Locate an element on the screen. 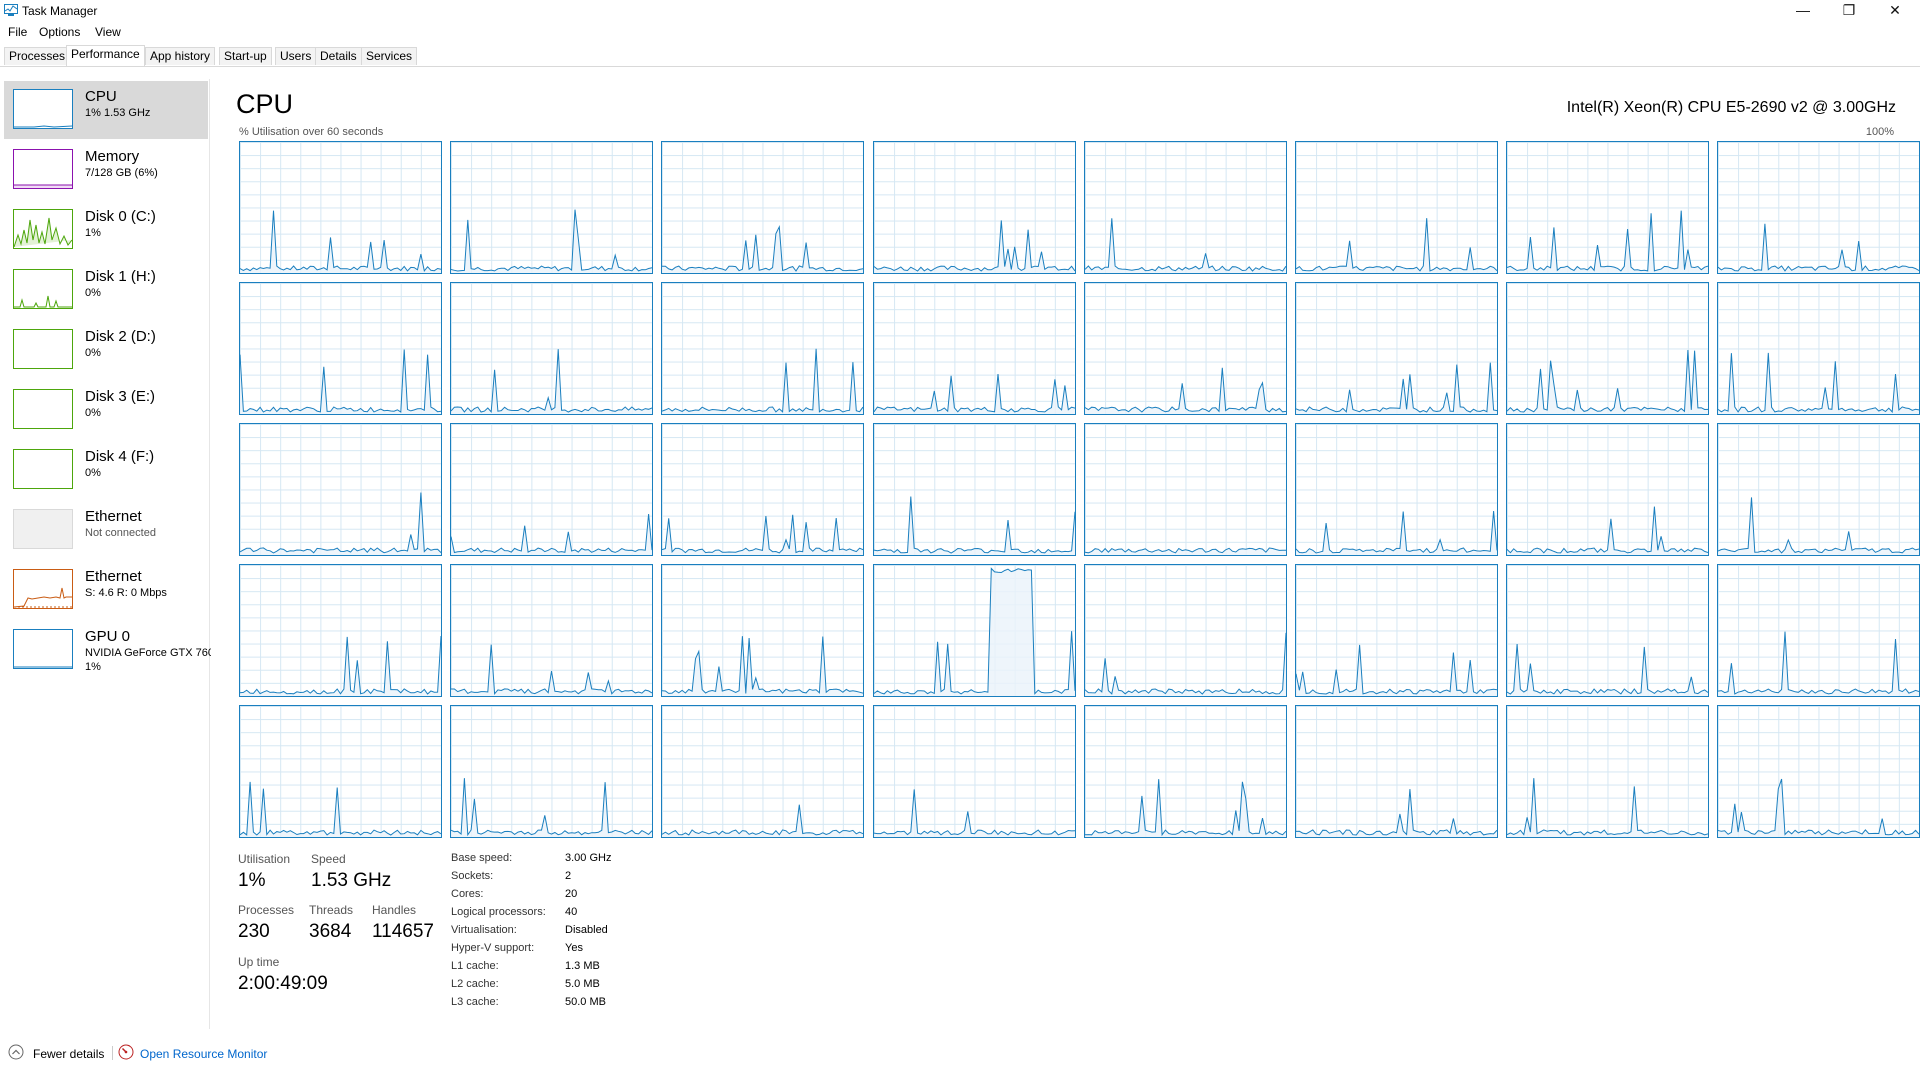  sidebar-item-ethernet-disconnected: Ethernet Not connected is located at coordinates (106, 530).